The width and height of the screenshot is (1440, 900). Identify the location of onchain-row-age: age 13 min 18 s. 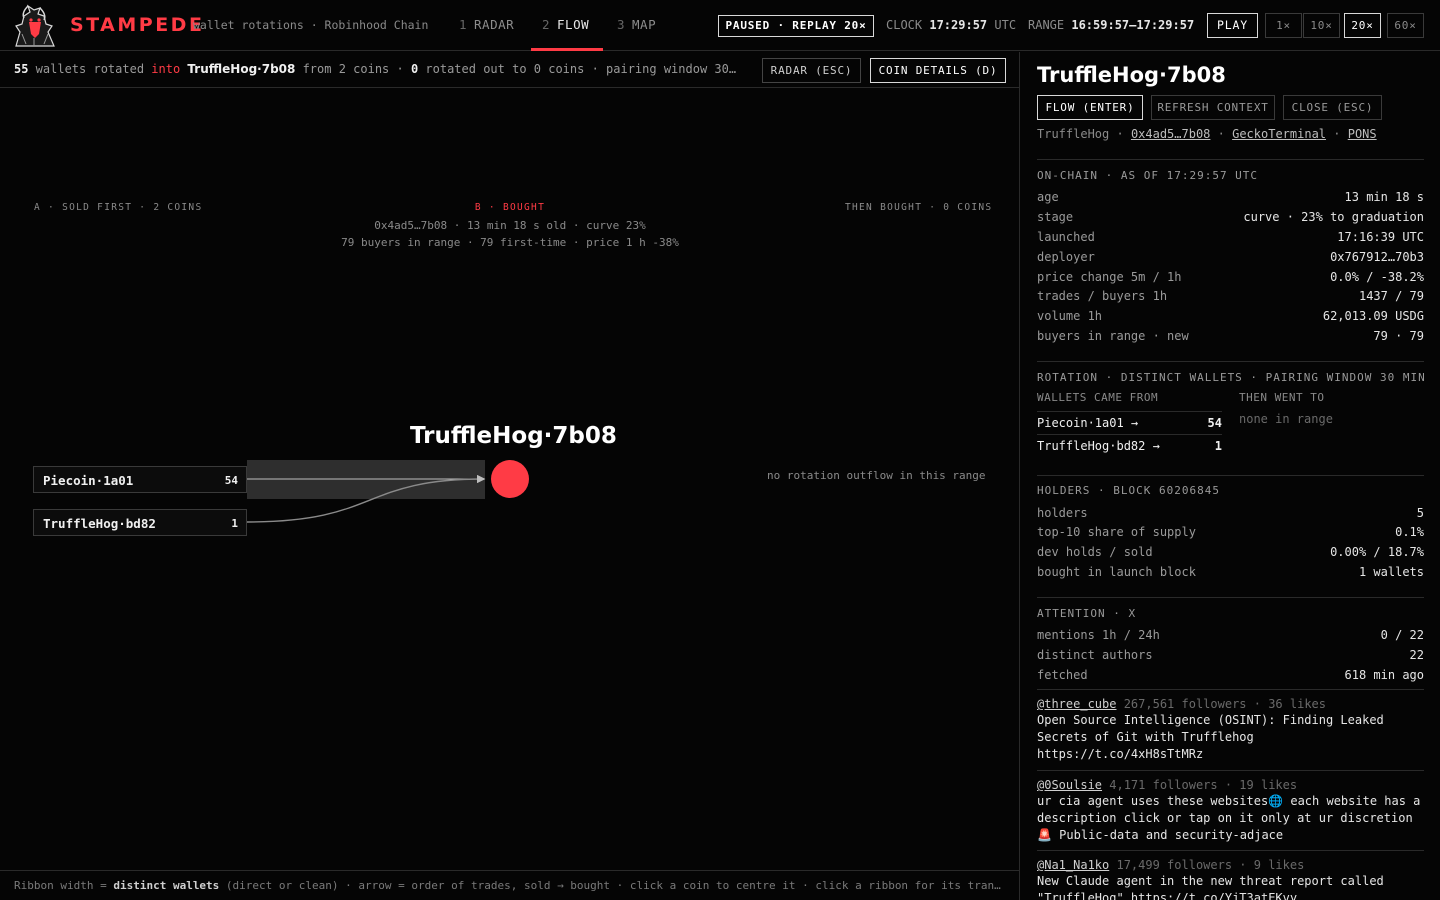
(1230, 197).